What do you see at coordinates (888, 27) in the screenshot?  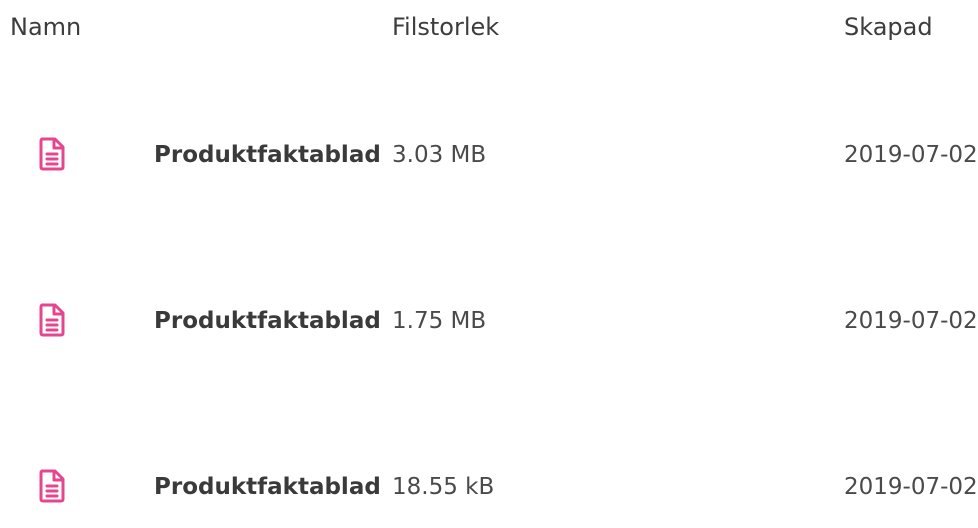 I see `column-header-created: Skapad` at bounding box center [888, 27].